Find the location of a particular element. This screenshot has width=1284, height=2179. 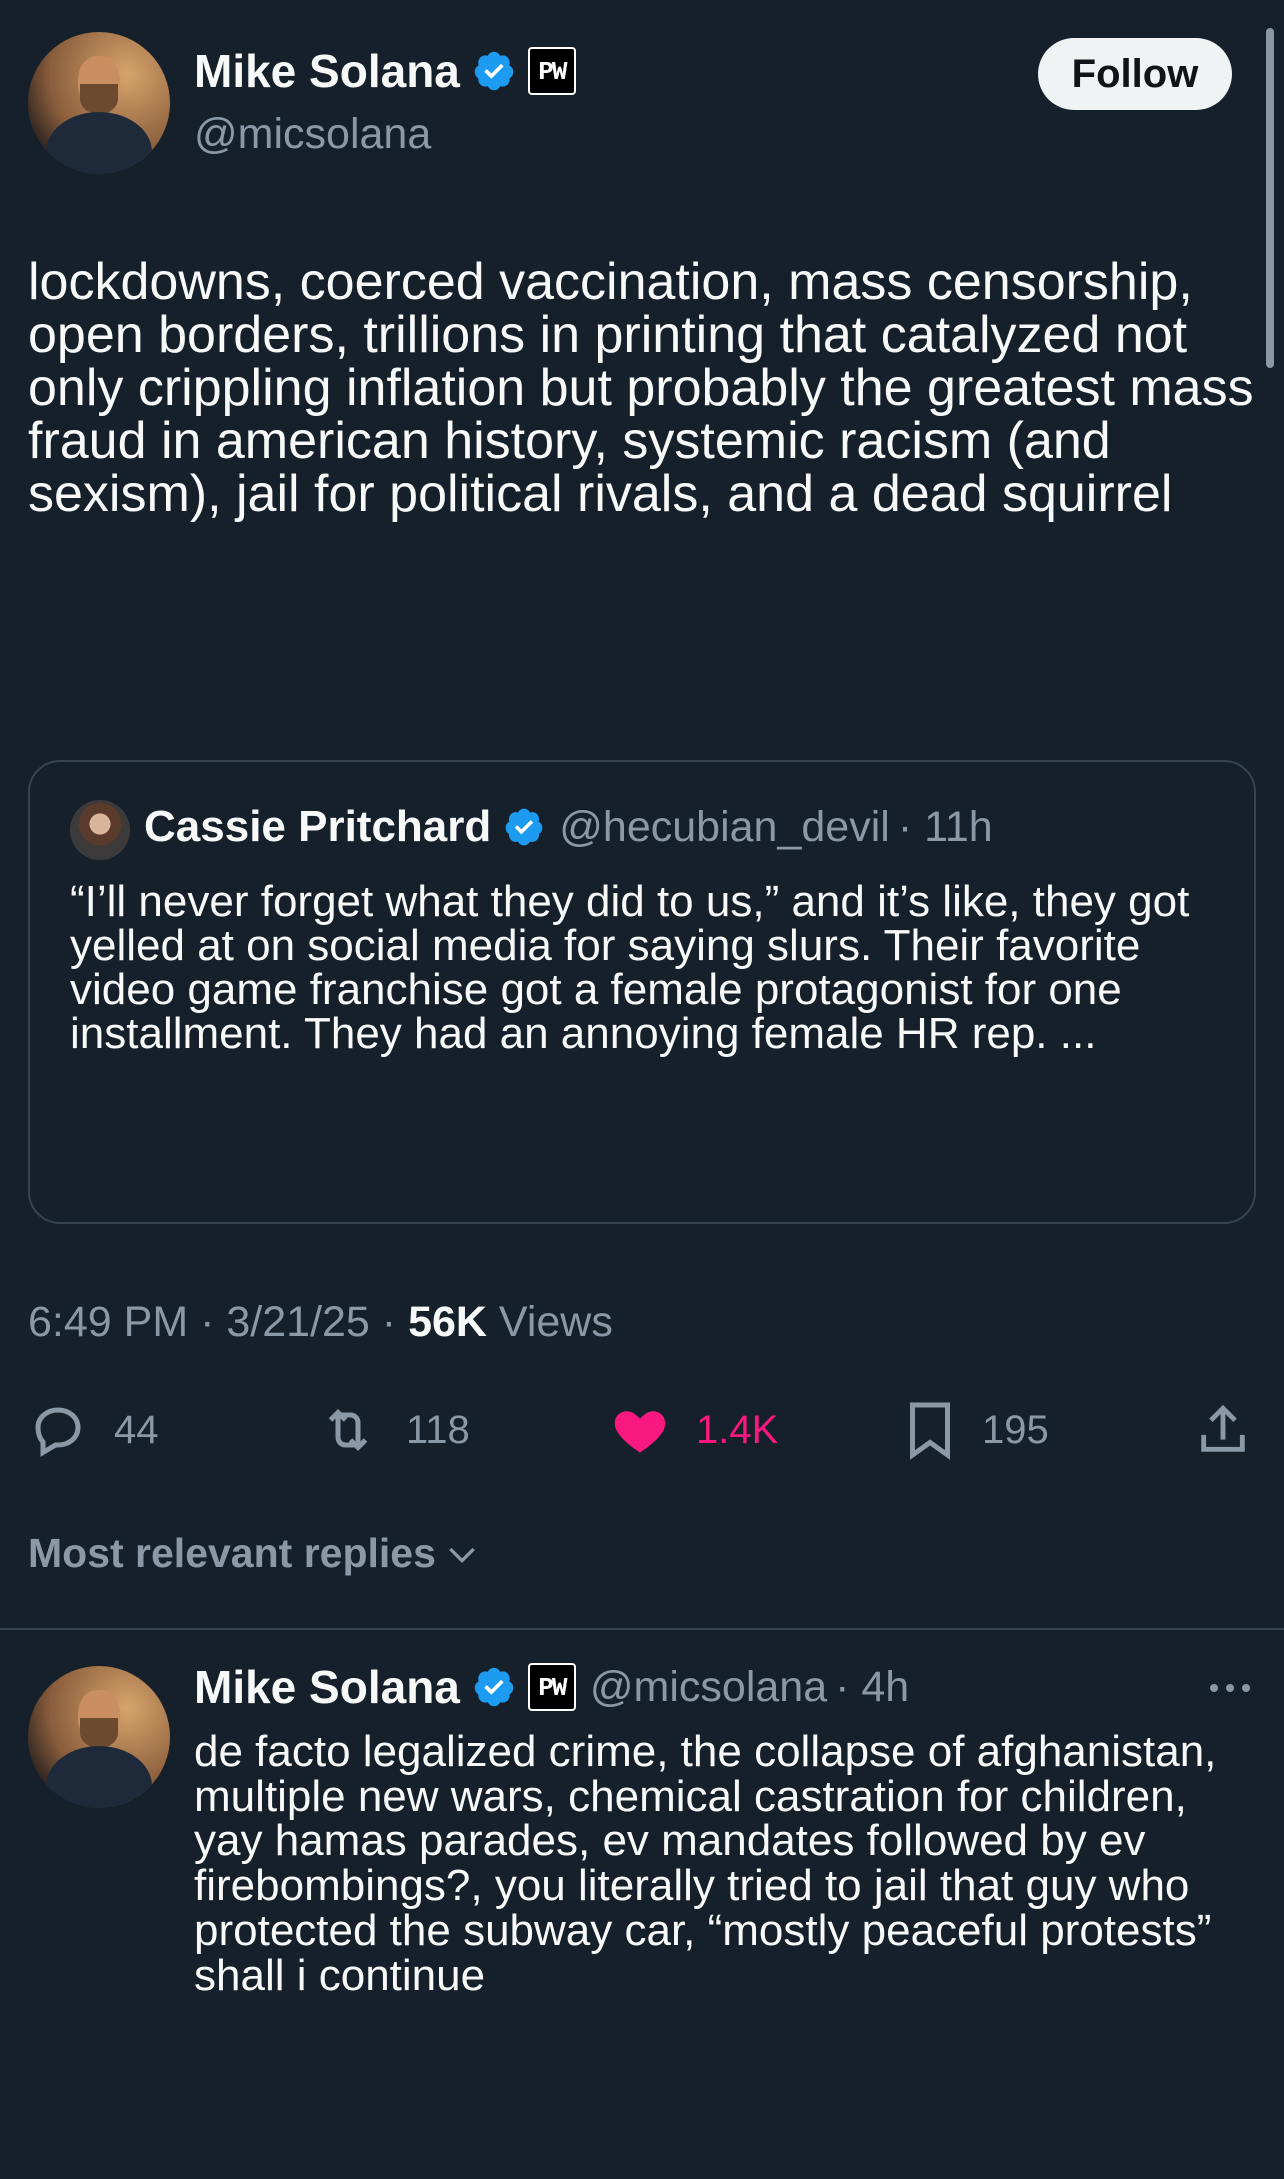

chevron-down-icon is located at coordinates (462, 1555).